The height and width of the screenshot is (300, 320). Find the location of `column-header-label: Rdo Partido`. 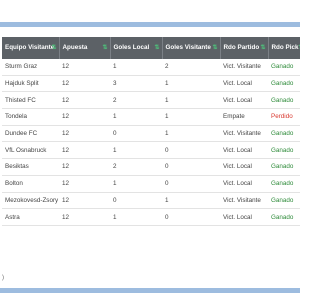

column-header-label: Rdo Partido is located at coordinates (241, 47).